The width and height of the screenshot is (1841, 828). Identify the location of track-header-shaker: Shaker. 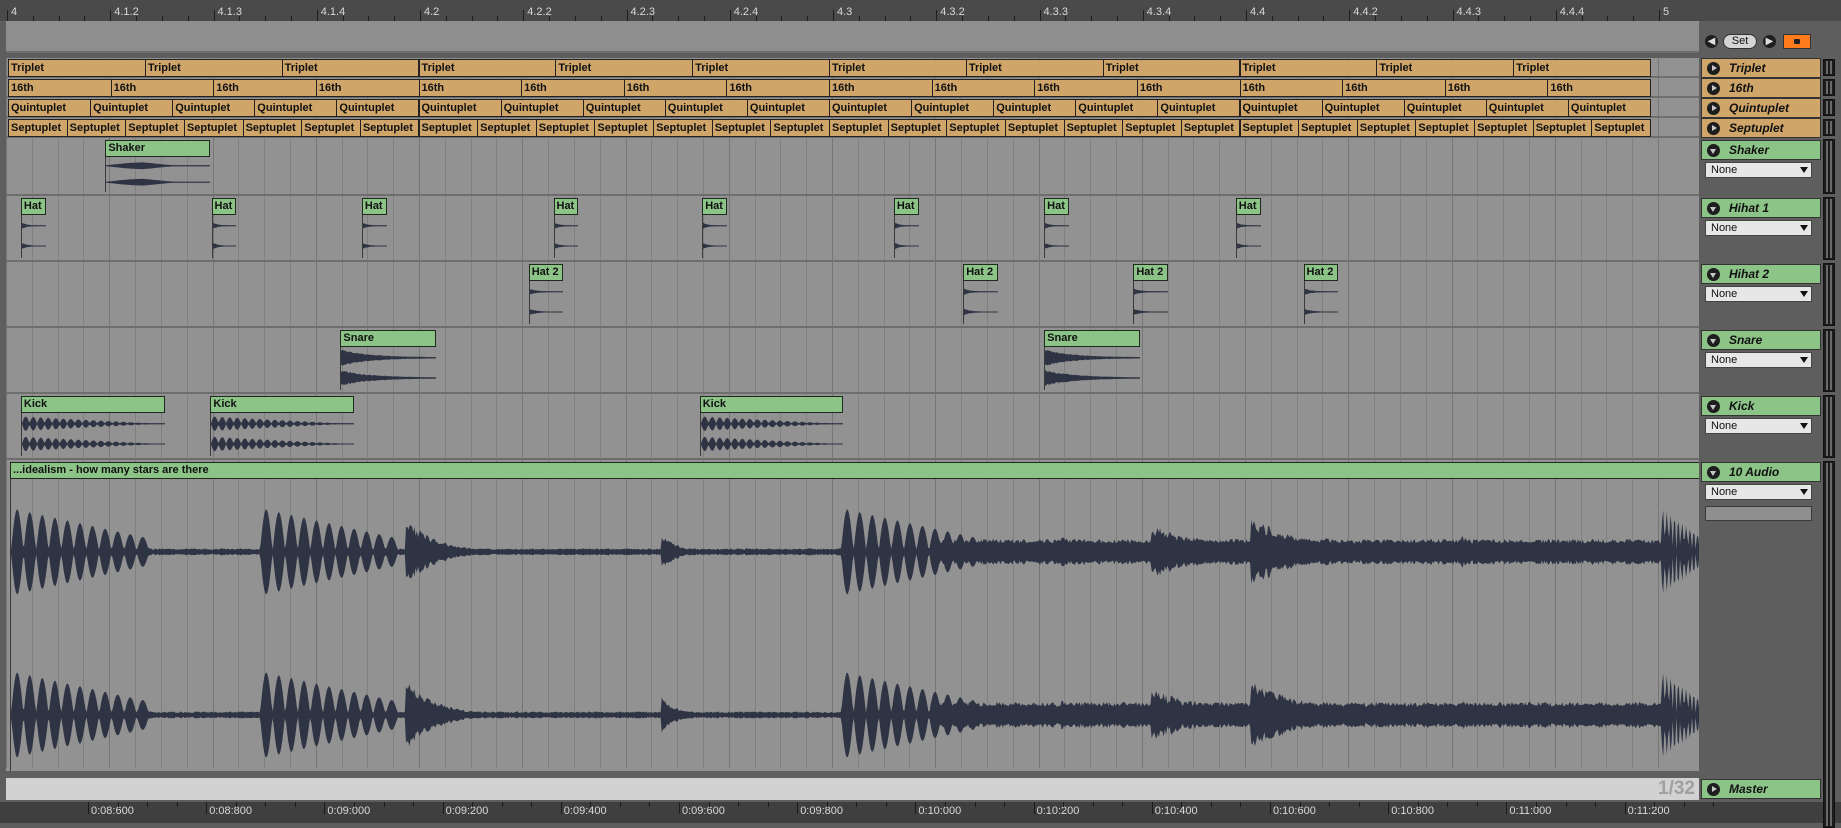
(1761, 150).